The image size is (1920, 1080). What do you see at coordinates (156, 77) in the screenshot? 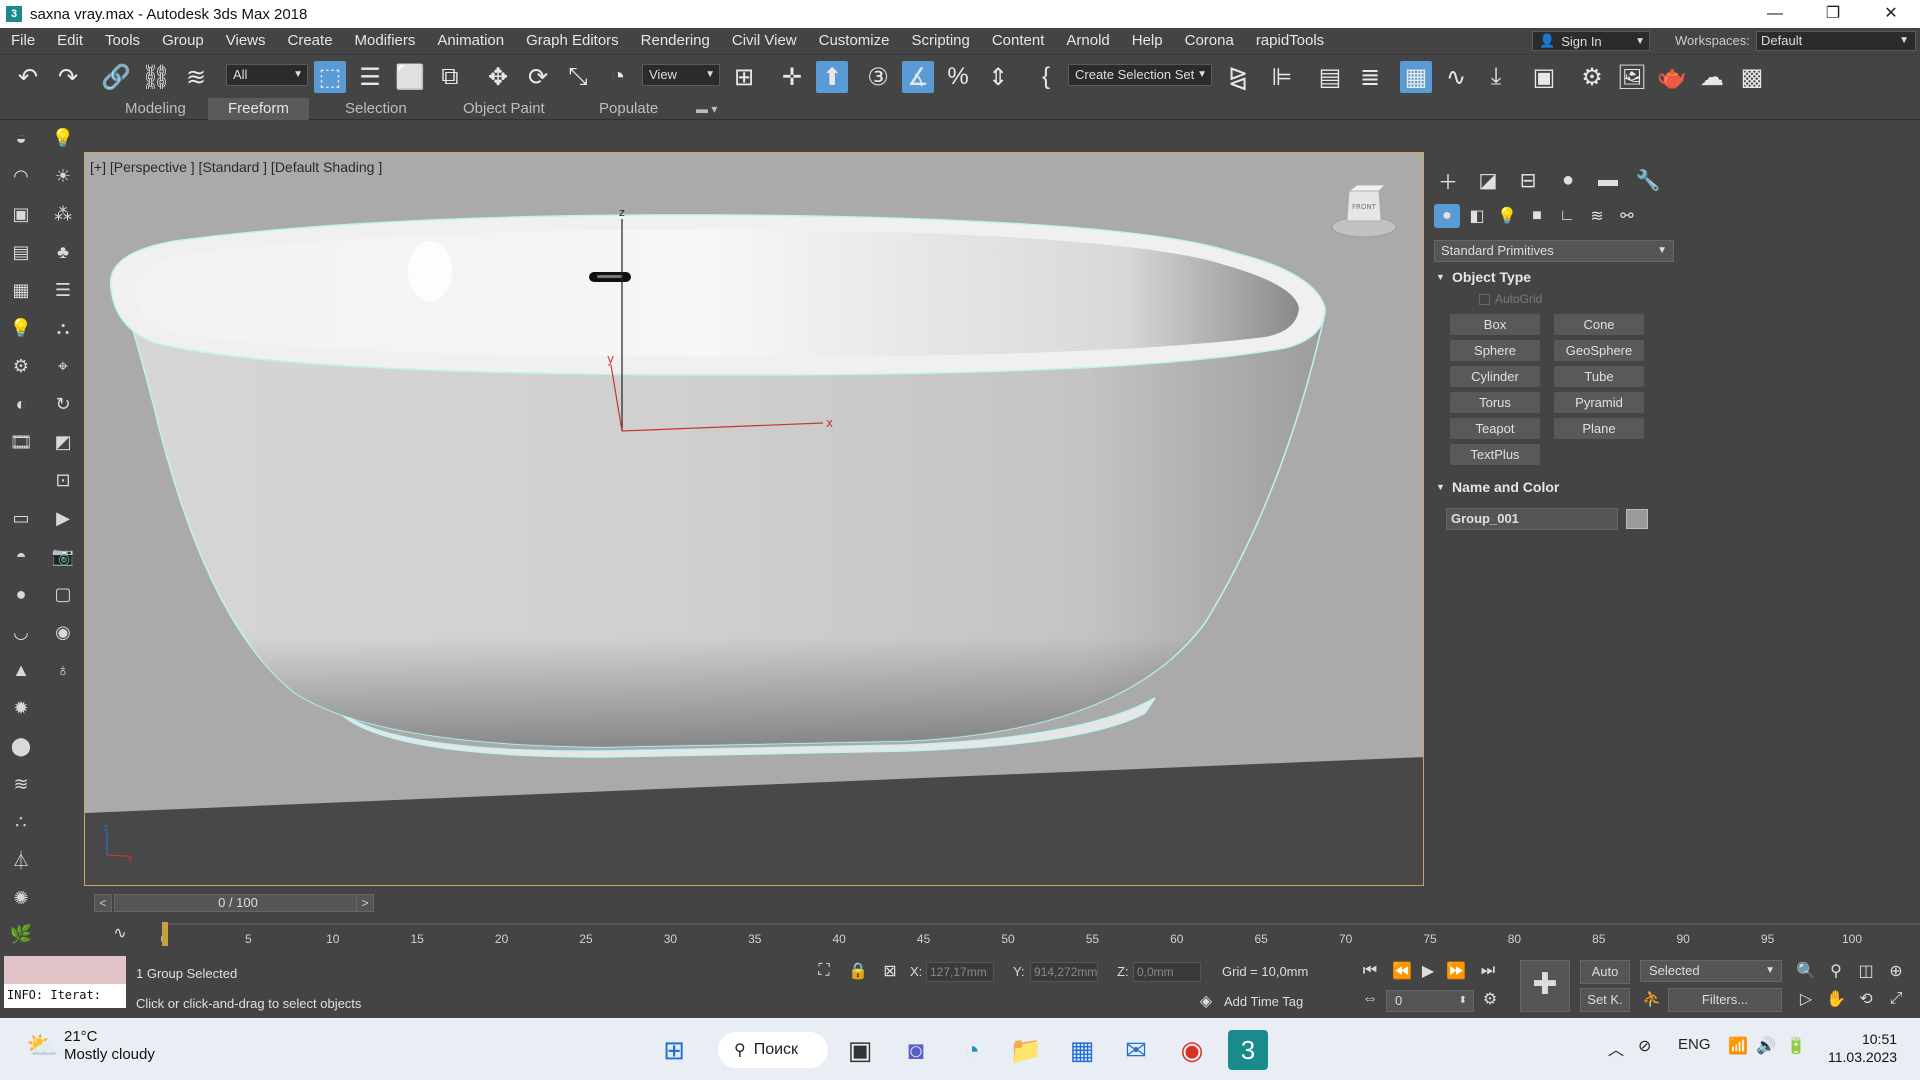
I see `unlink-icon: ⛓` at bounding box center [156, 77].